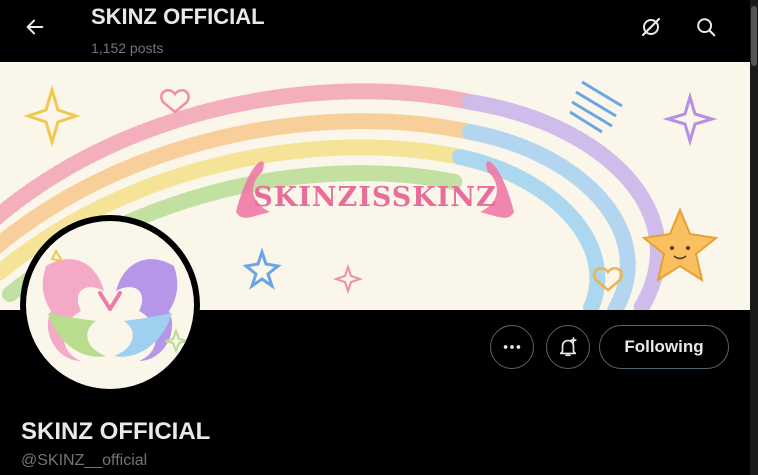  Describe the element at coordinates (664, 347) in the screenshot. I see `following-button: Following` at that location.